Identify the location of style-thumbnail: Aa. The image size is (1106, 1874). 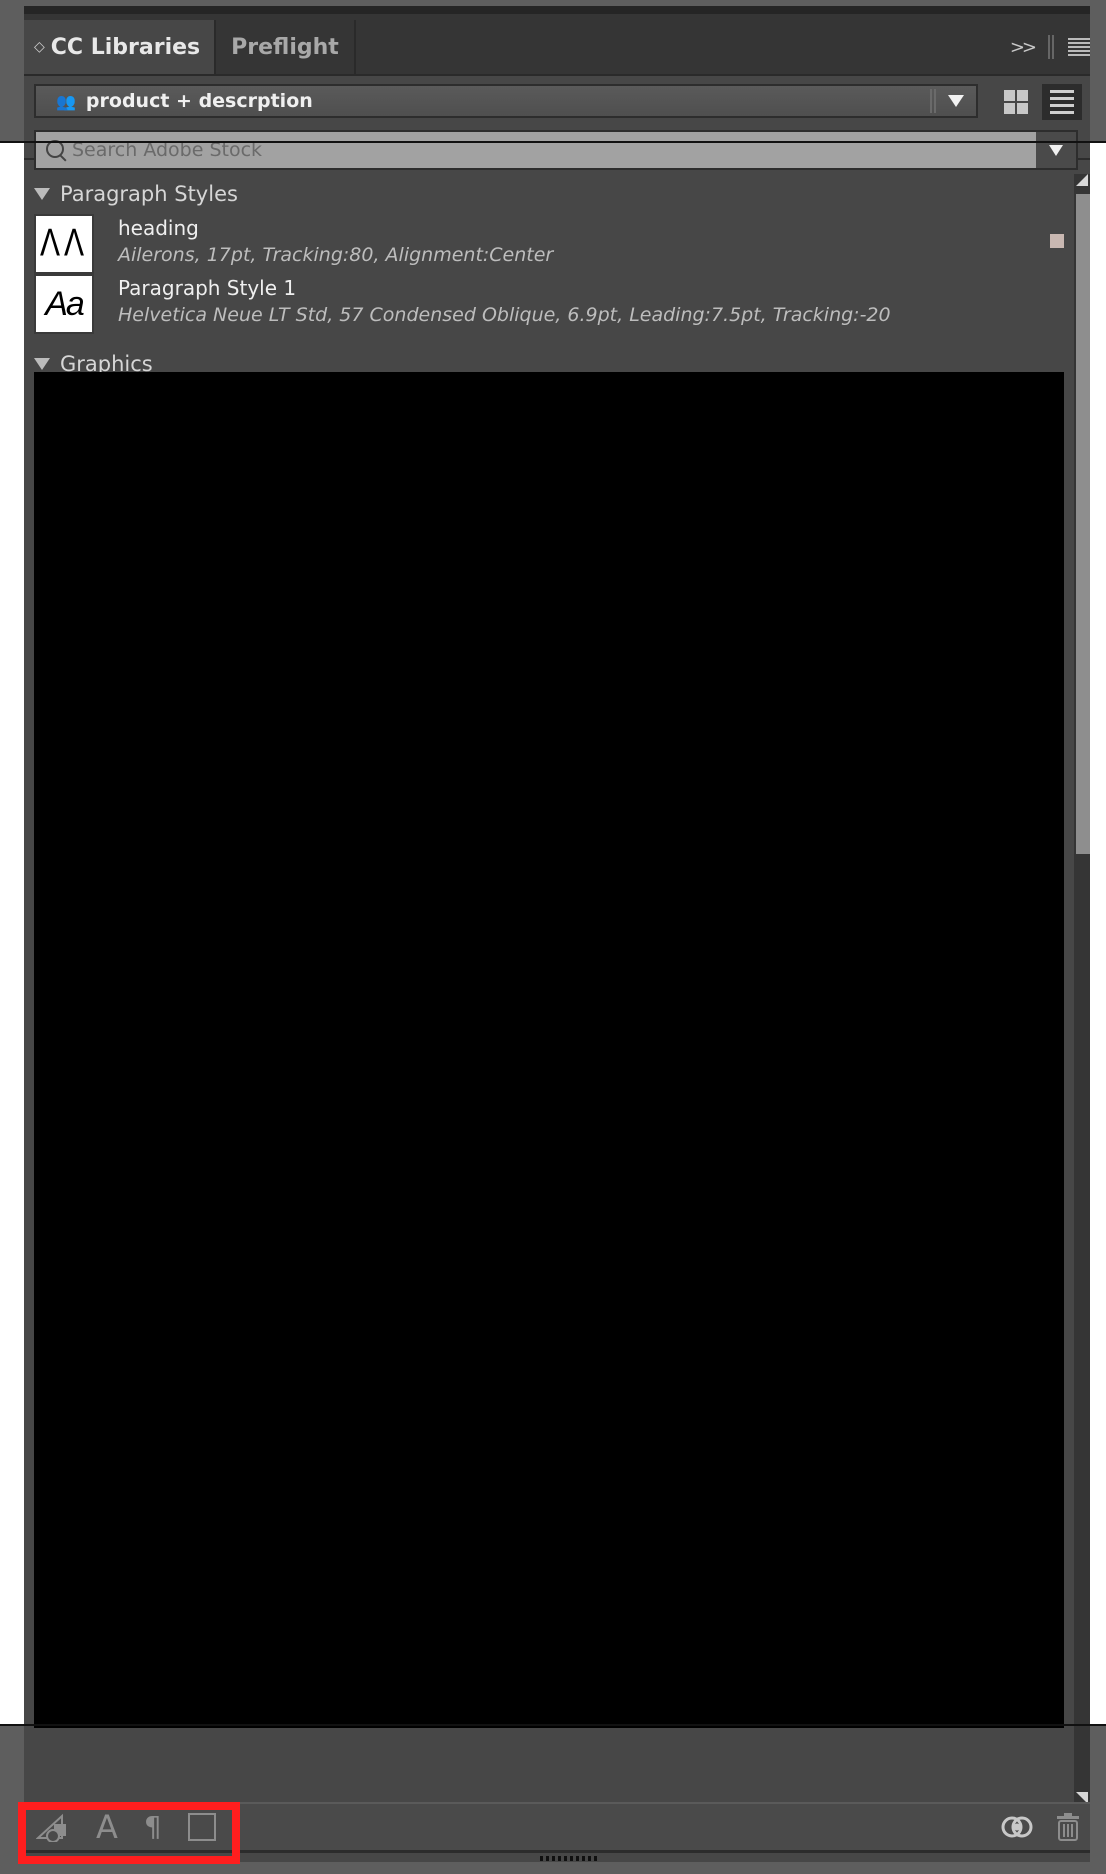
(64, 304).